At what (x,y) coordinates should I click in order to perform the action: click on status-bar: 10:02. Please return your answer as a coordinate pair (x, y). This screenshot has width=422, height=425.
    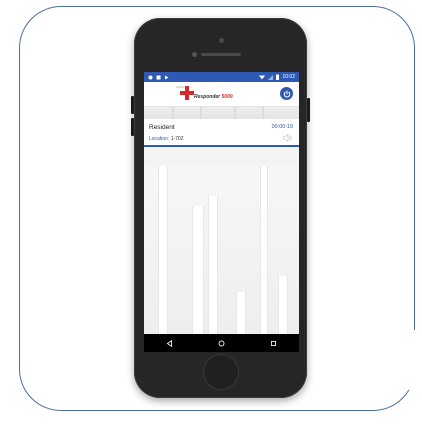
    Looking at the image, I should click on (221, 77).